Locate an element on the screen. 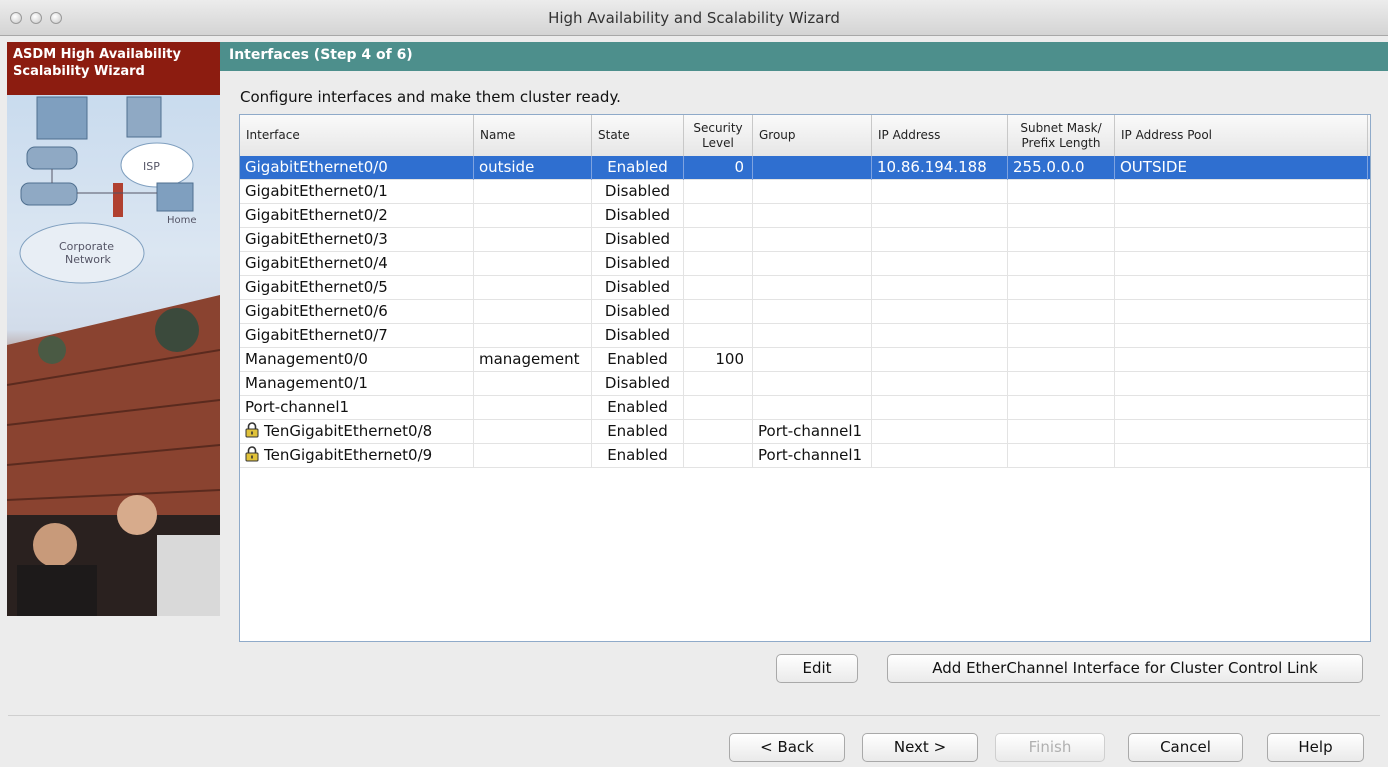 The height and width of the screenshot is (767, 1388). cell-interface: Port-channel1 is located at coordinates (357, 408).